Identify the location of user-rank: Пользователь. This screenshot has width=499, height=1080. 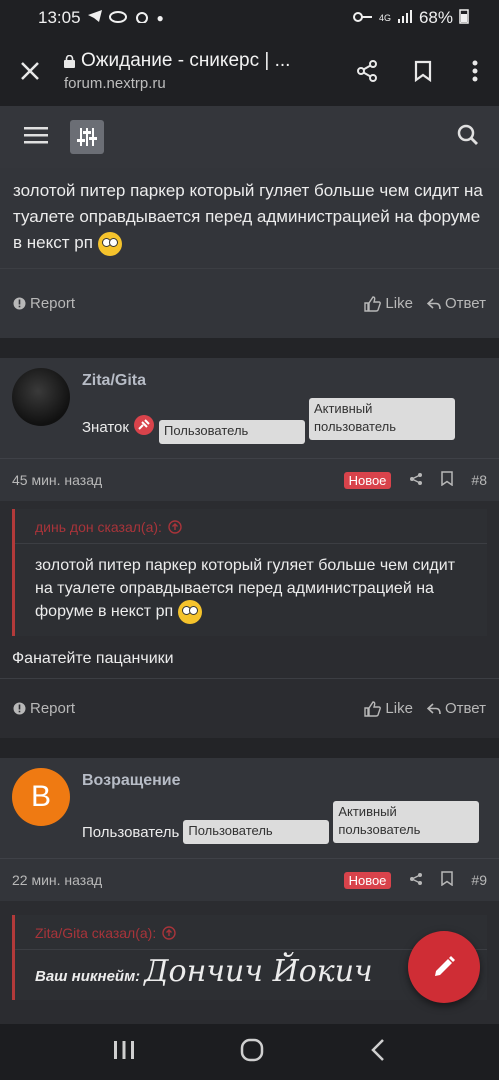
(131, 832).